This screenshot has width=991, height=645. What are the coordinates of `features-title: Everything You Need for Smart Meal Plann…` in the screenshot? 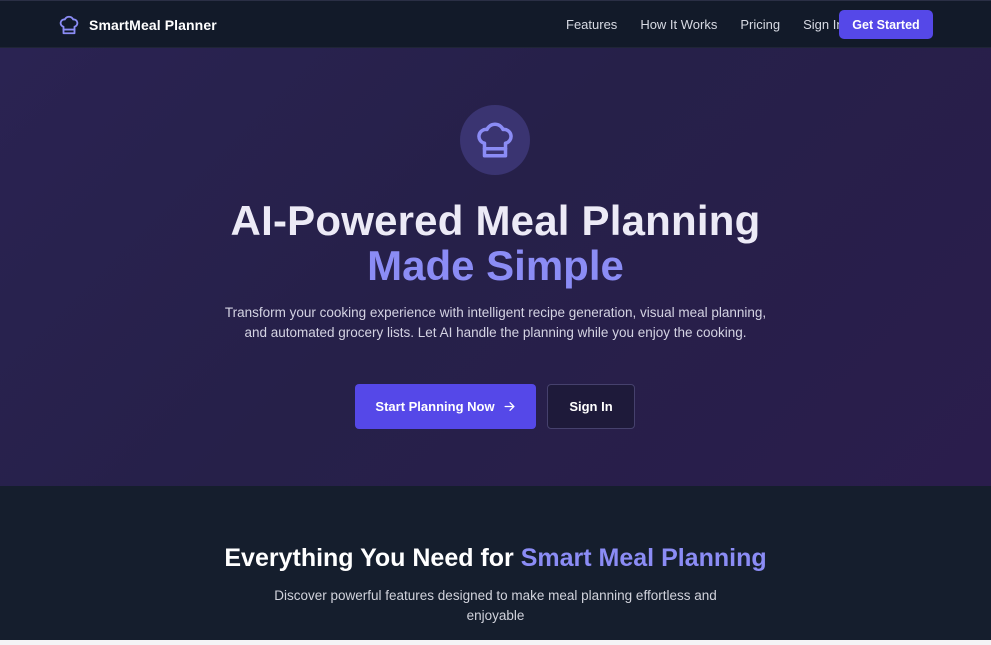 It's located at (495, 558).